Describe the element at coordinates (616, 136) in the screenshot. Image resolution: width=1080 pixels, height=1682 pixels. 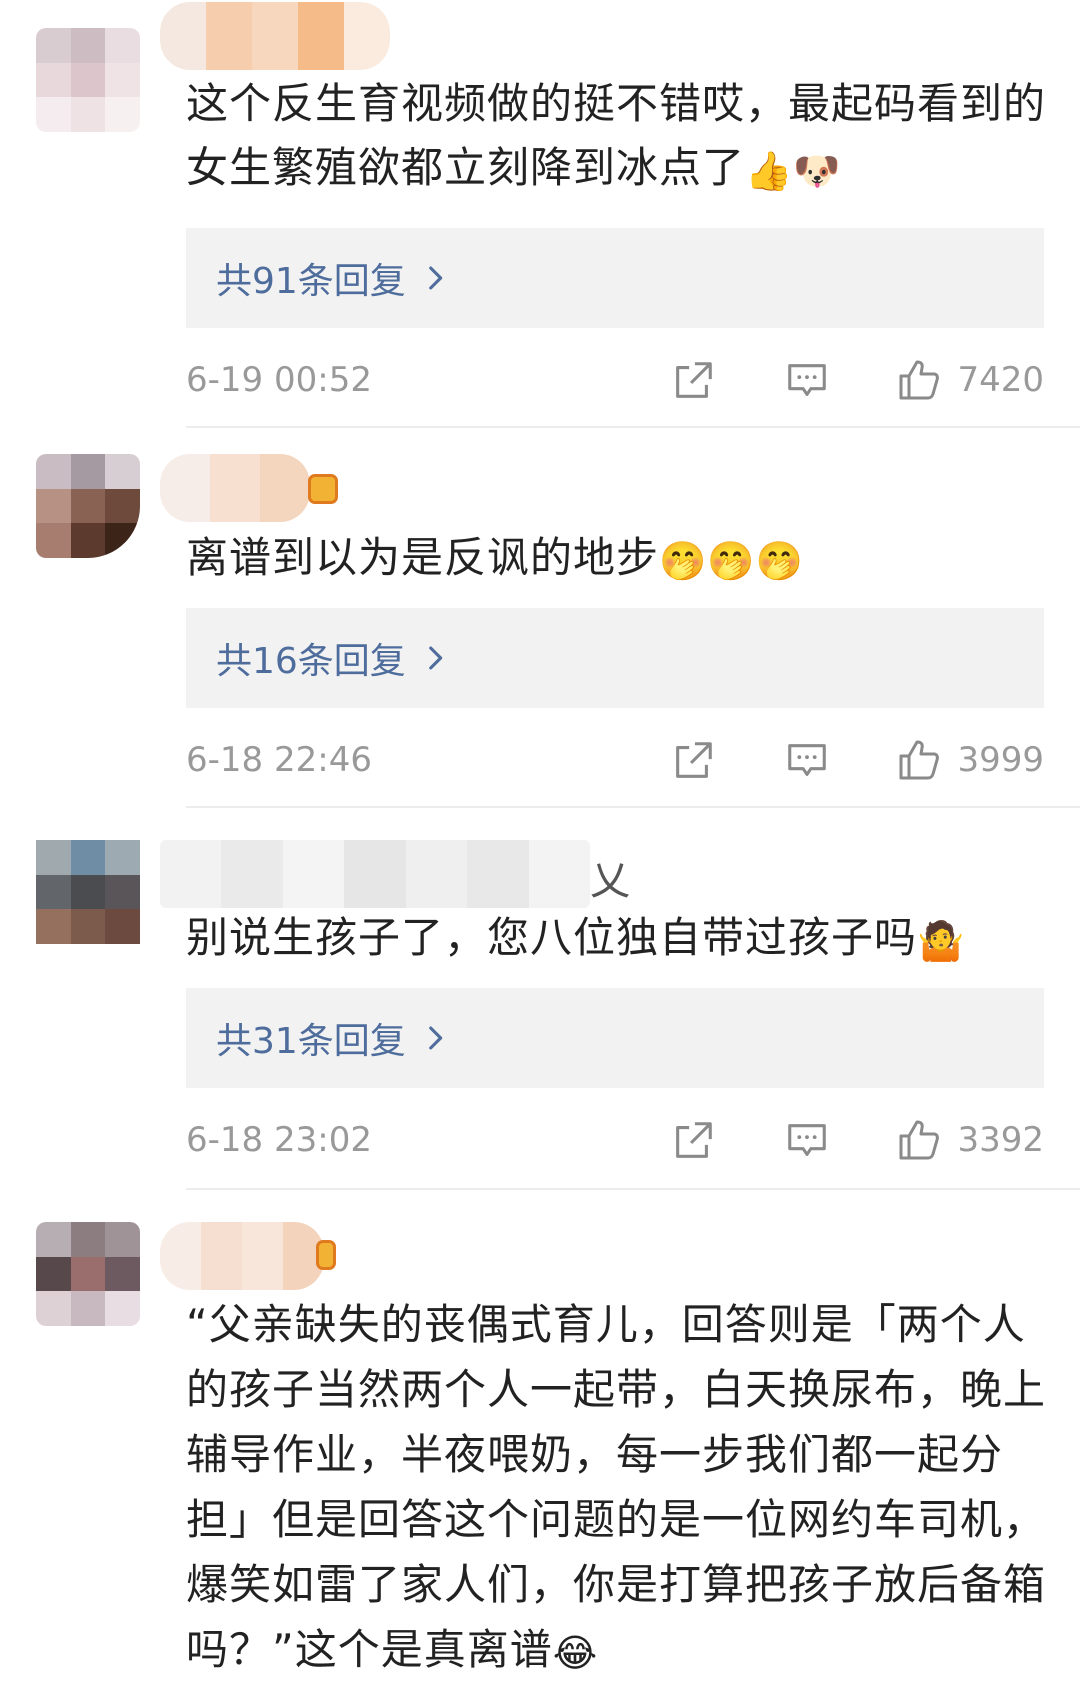
I see `comment-text: 这个反生育视频做的挺不错哎，最起码看到的女生繁殖欲都立刻降到冰点了👍🐶` at that location.